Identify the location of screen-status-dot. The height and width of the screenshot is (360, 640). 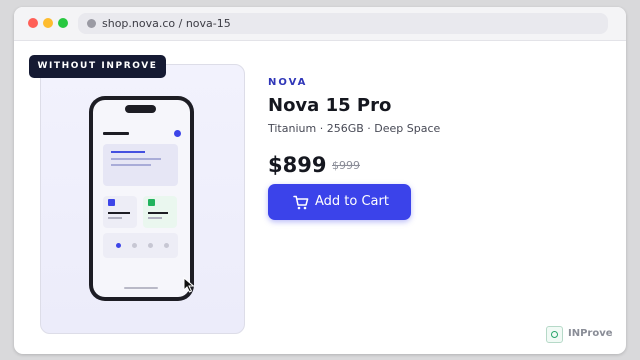
(177, 133).